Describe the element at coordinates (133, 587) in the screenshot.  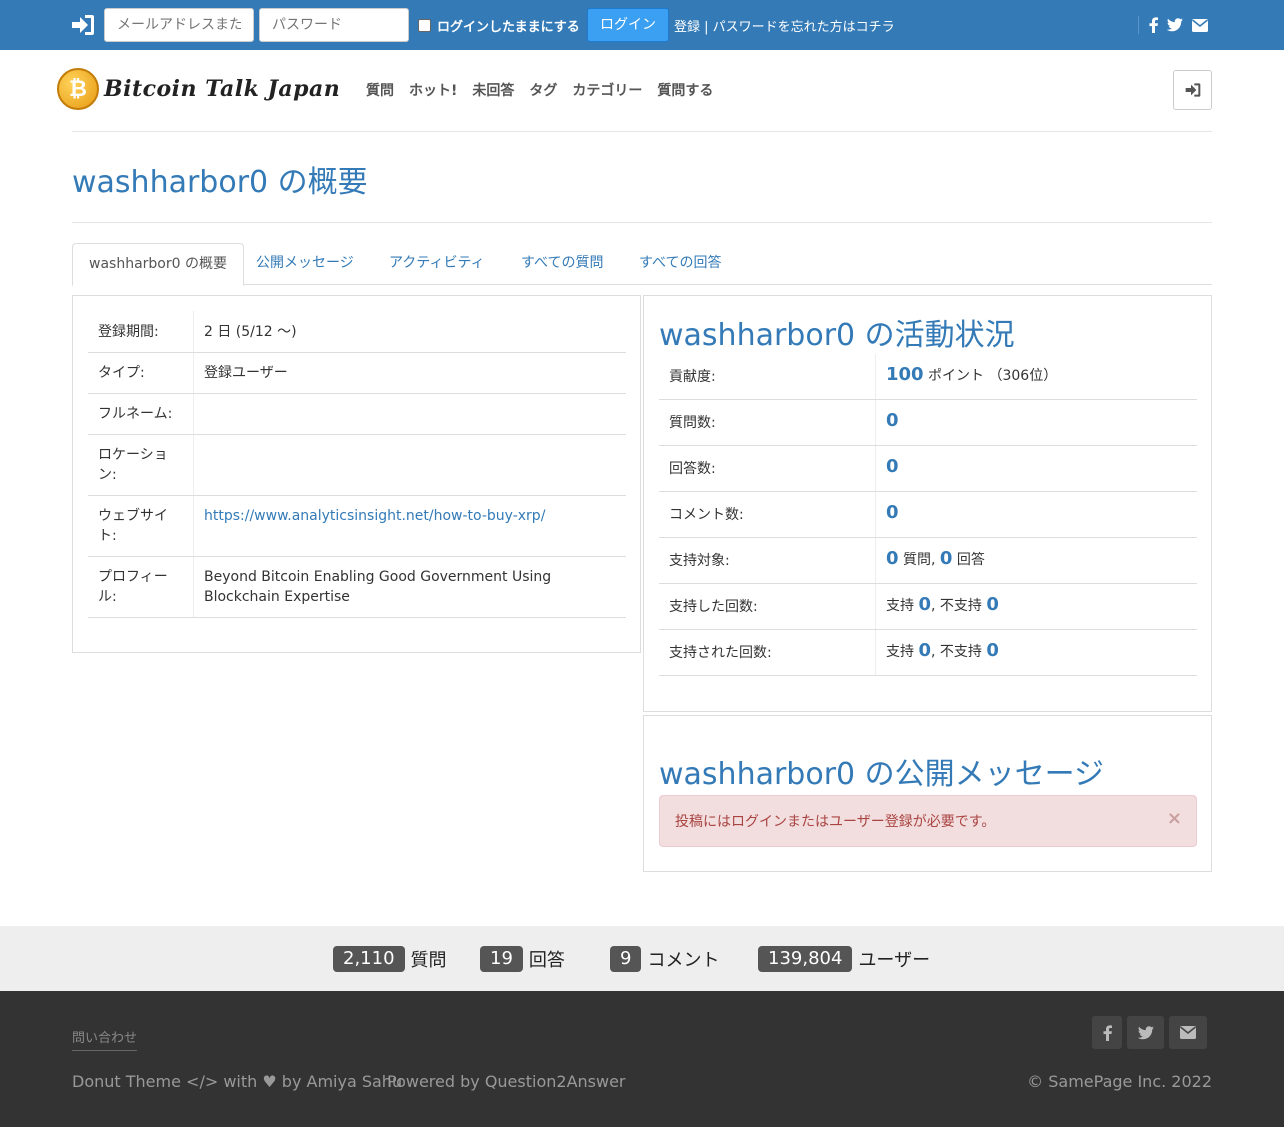
I see `profile-label: プロフィール:` at that location.